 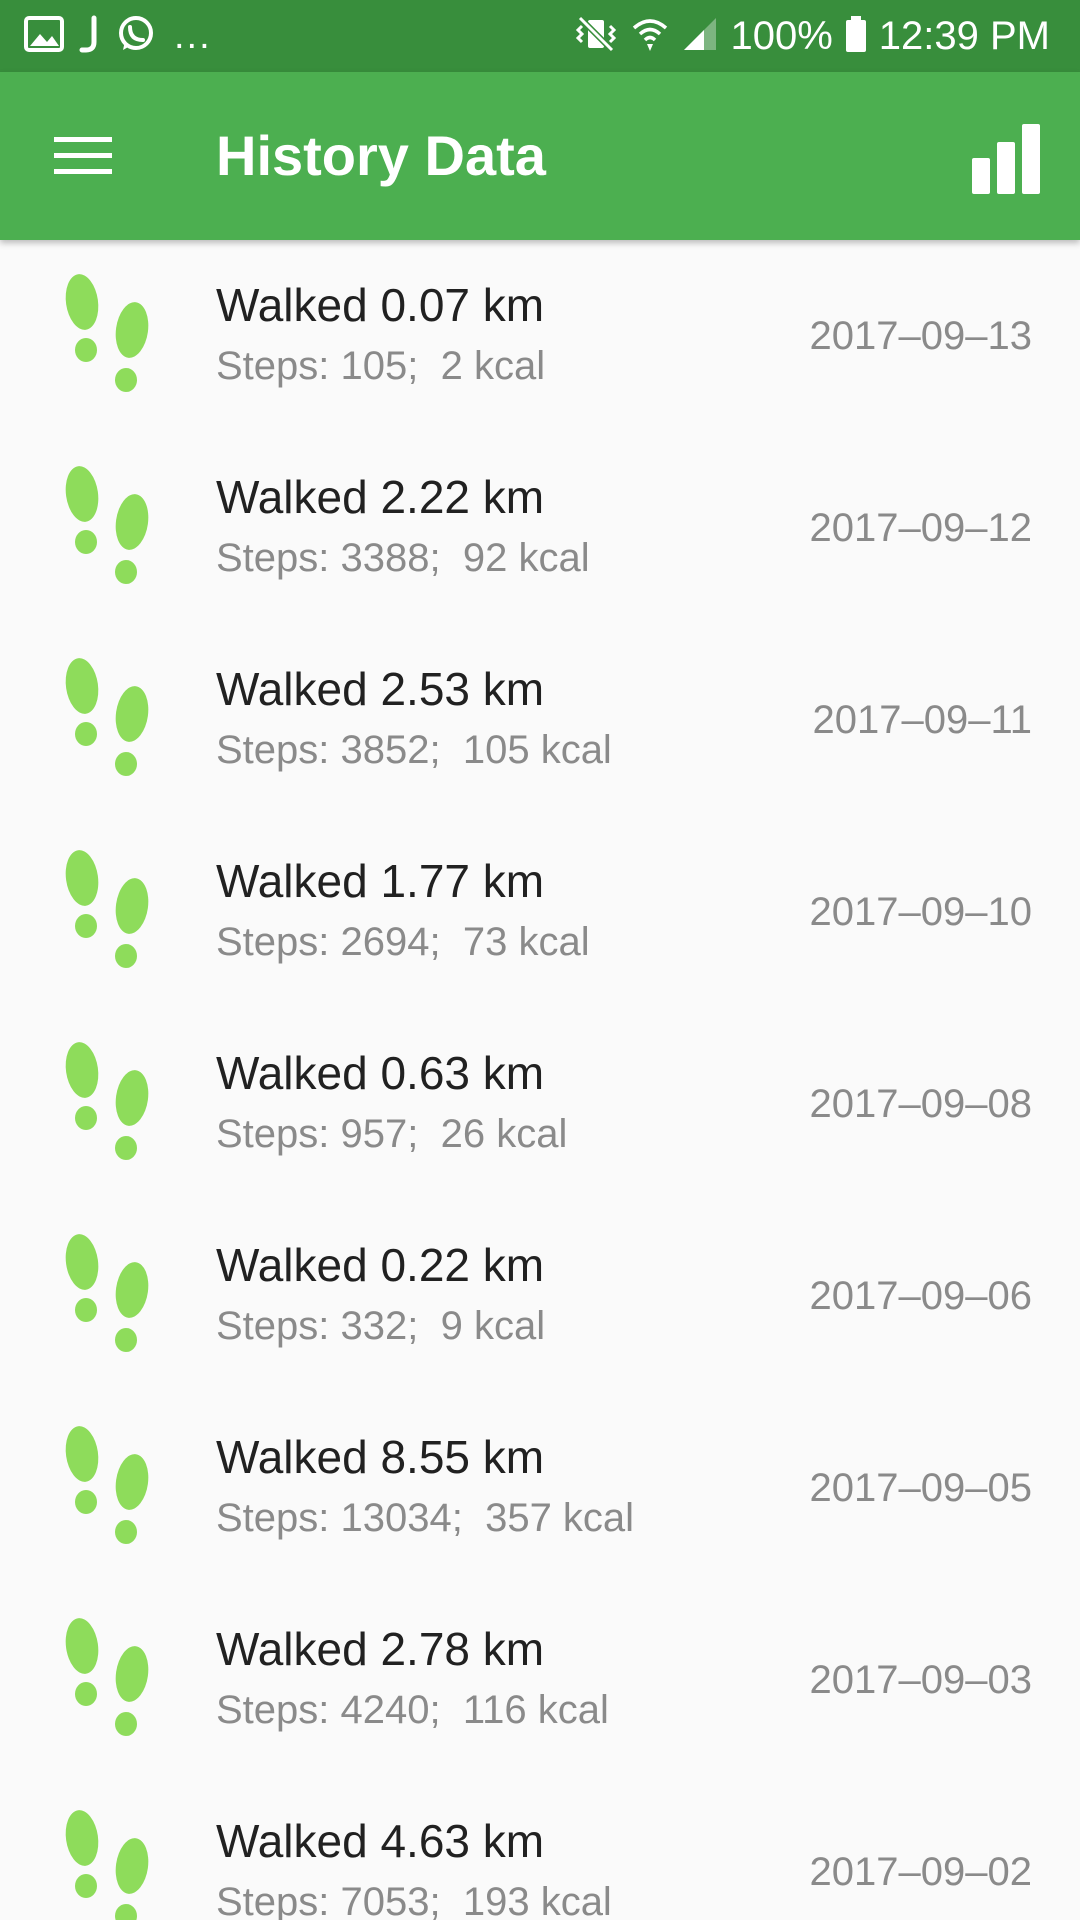 What do you see at coordinates (381, 1326) in the screenshot?
I see `steps-calories-label: Steps: 332; 9 kcal` at bounding box center [381, 1326].